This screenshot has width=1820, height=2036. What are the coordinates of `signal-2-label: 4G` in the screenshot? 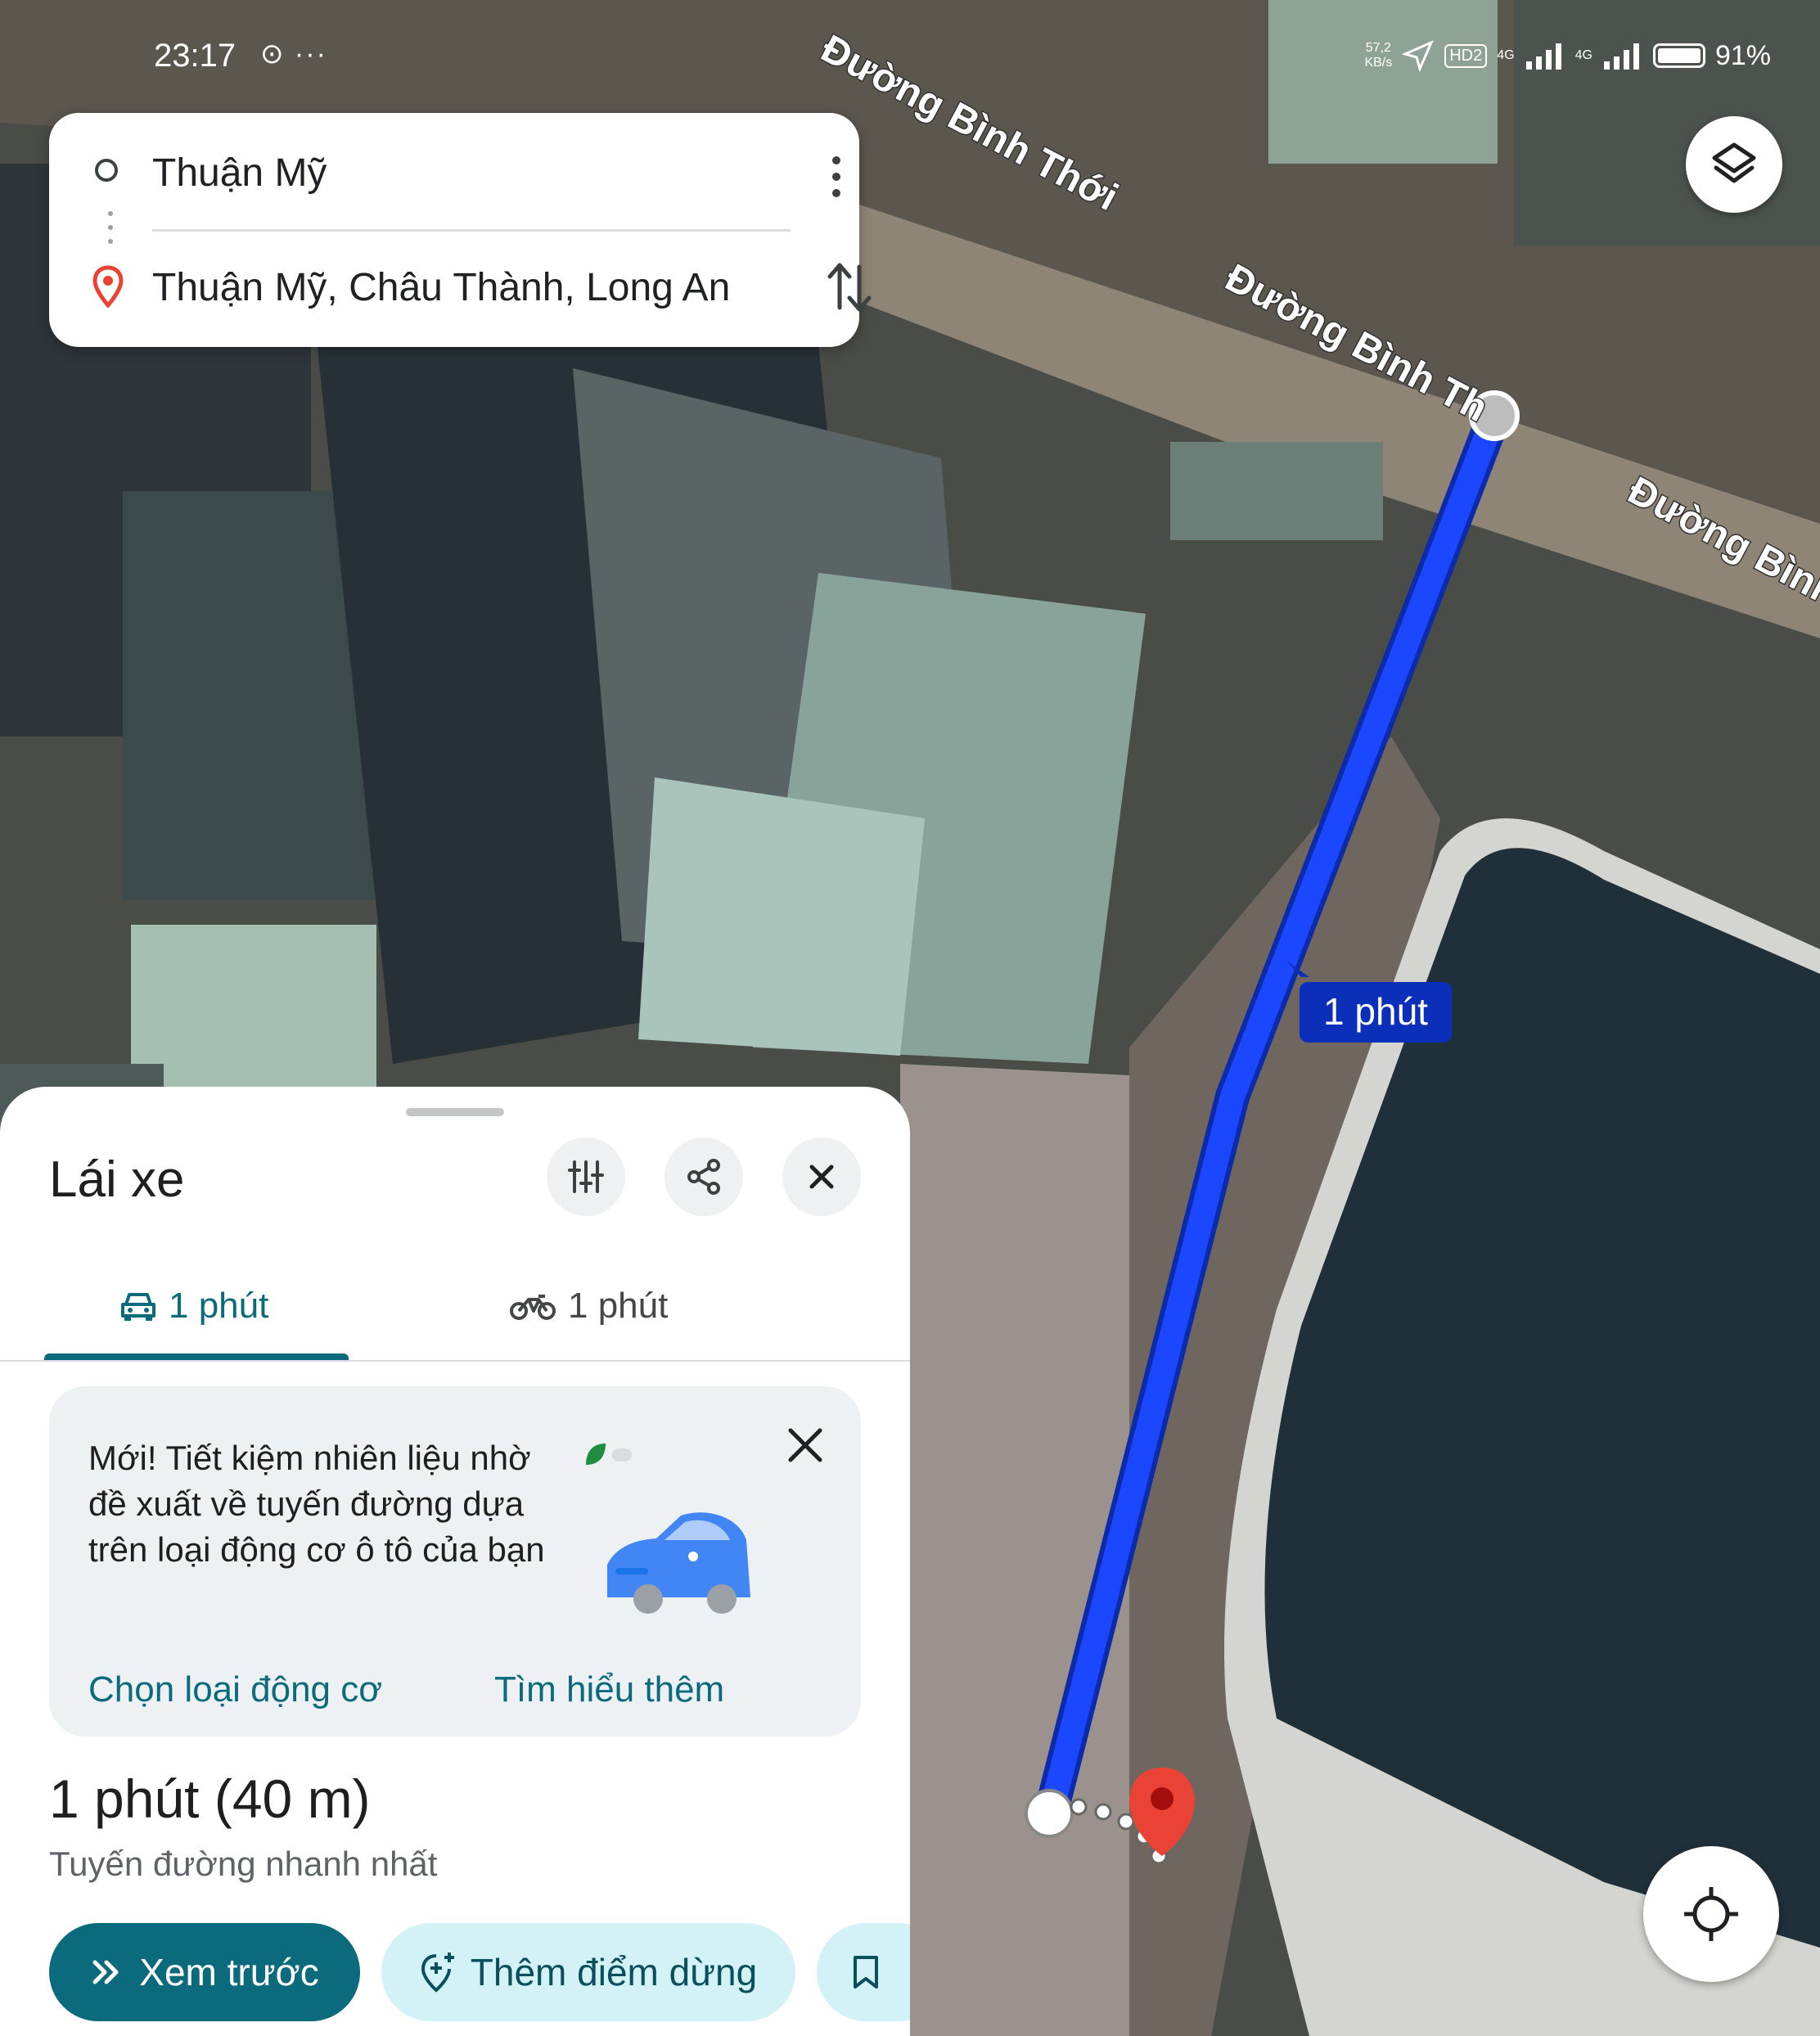 It's located at (1583, 55).